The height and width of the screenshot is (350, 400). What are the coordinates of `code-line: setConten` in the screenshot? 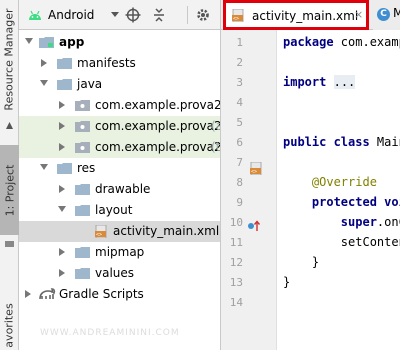 It's located at (341, 242).